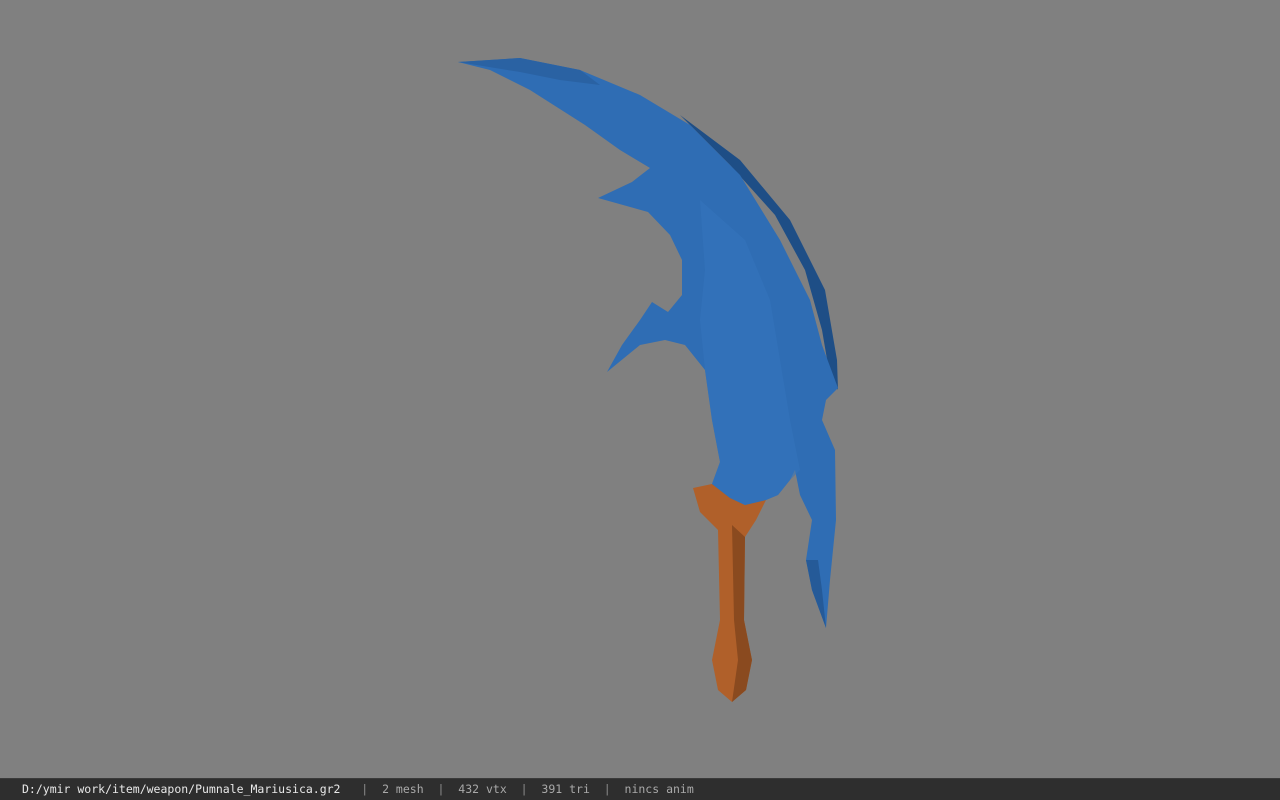 Image resolution: width=1280 pixels, height=800 pixels. I want to click on vertex-count-label: 432 vtx, so click(482, 789).